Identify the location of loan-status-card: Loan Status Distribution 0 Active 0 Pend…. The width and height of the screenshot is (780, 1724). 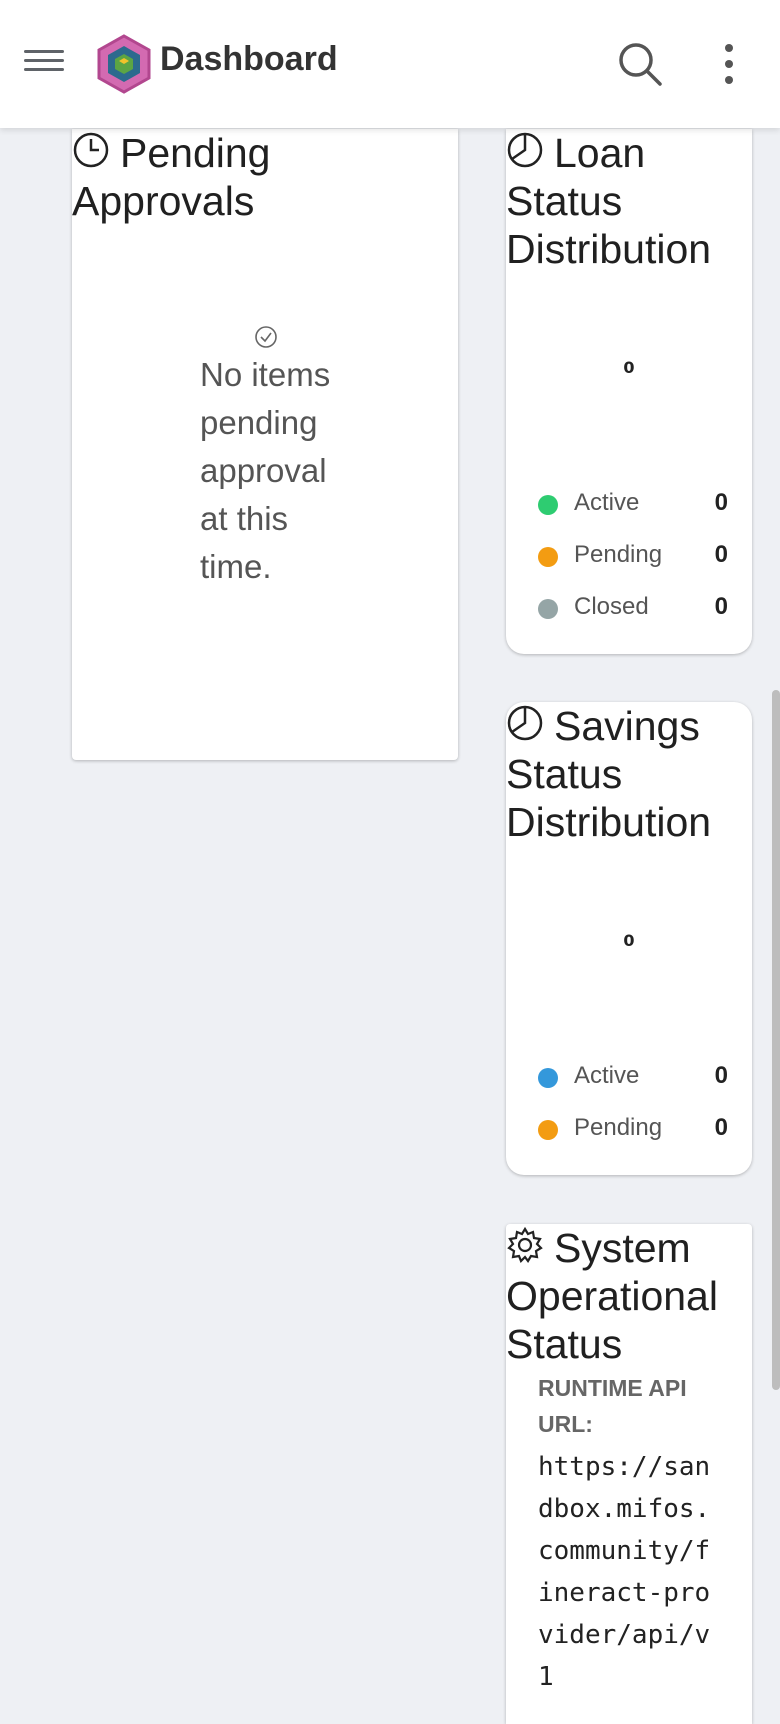
(629, 391).